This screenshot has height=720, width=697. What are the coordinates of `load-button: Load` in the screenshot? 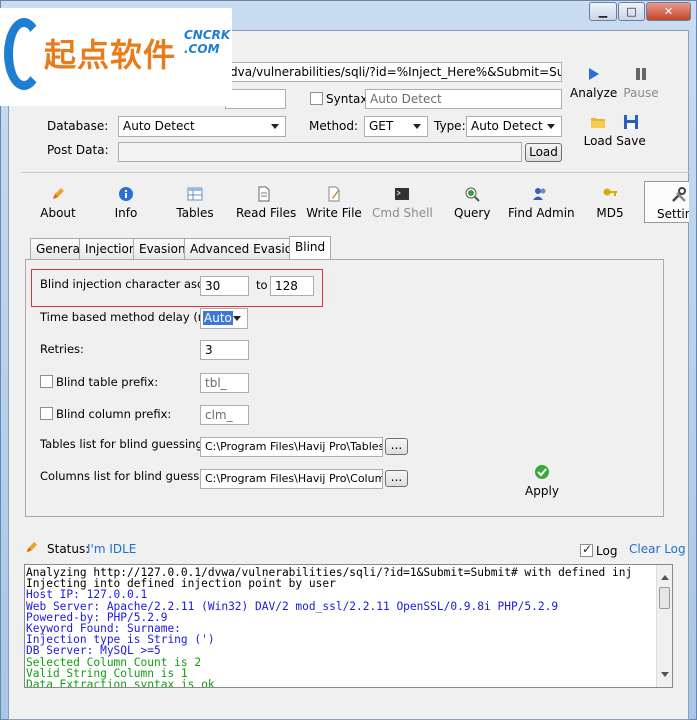 It's located at (598, 131).